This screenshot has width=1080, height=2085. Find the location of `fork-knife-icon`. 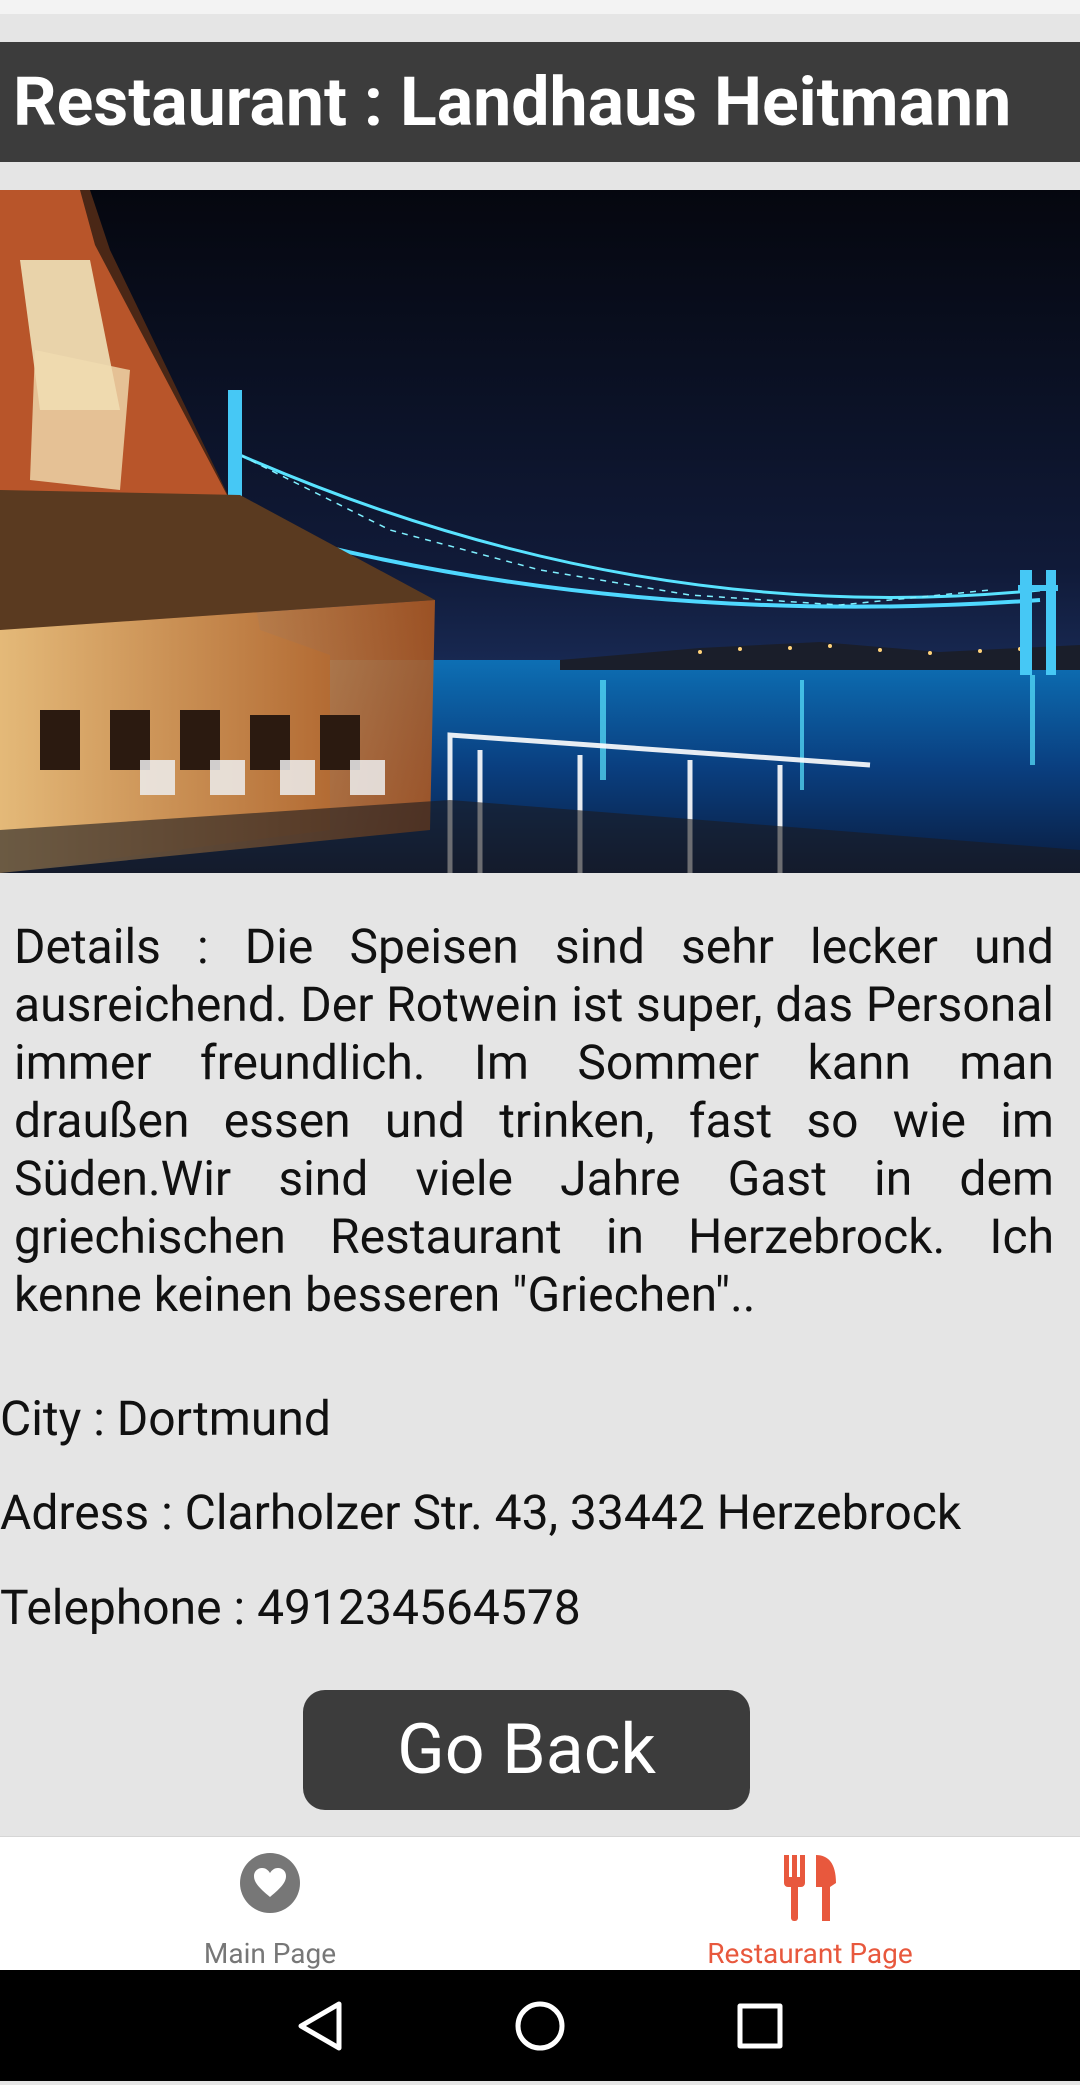

fork-knife-icon is located at coordinates (810, 1890).